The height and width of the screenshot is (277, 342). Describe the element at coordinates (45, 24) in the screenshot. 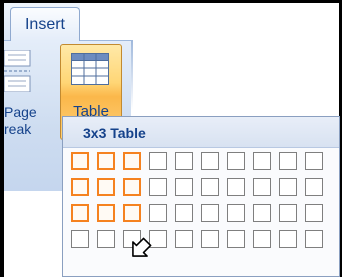

I see `tab-insert: Insert` at that location.